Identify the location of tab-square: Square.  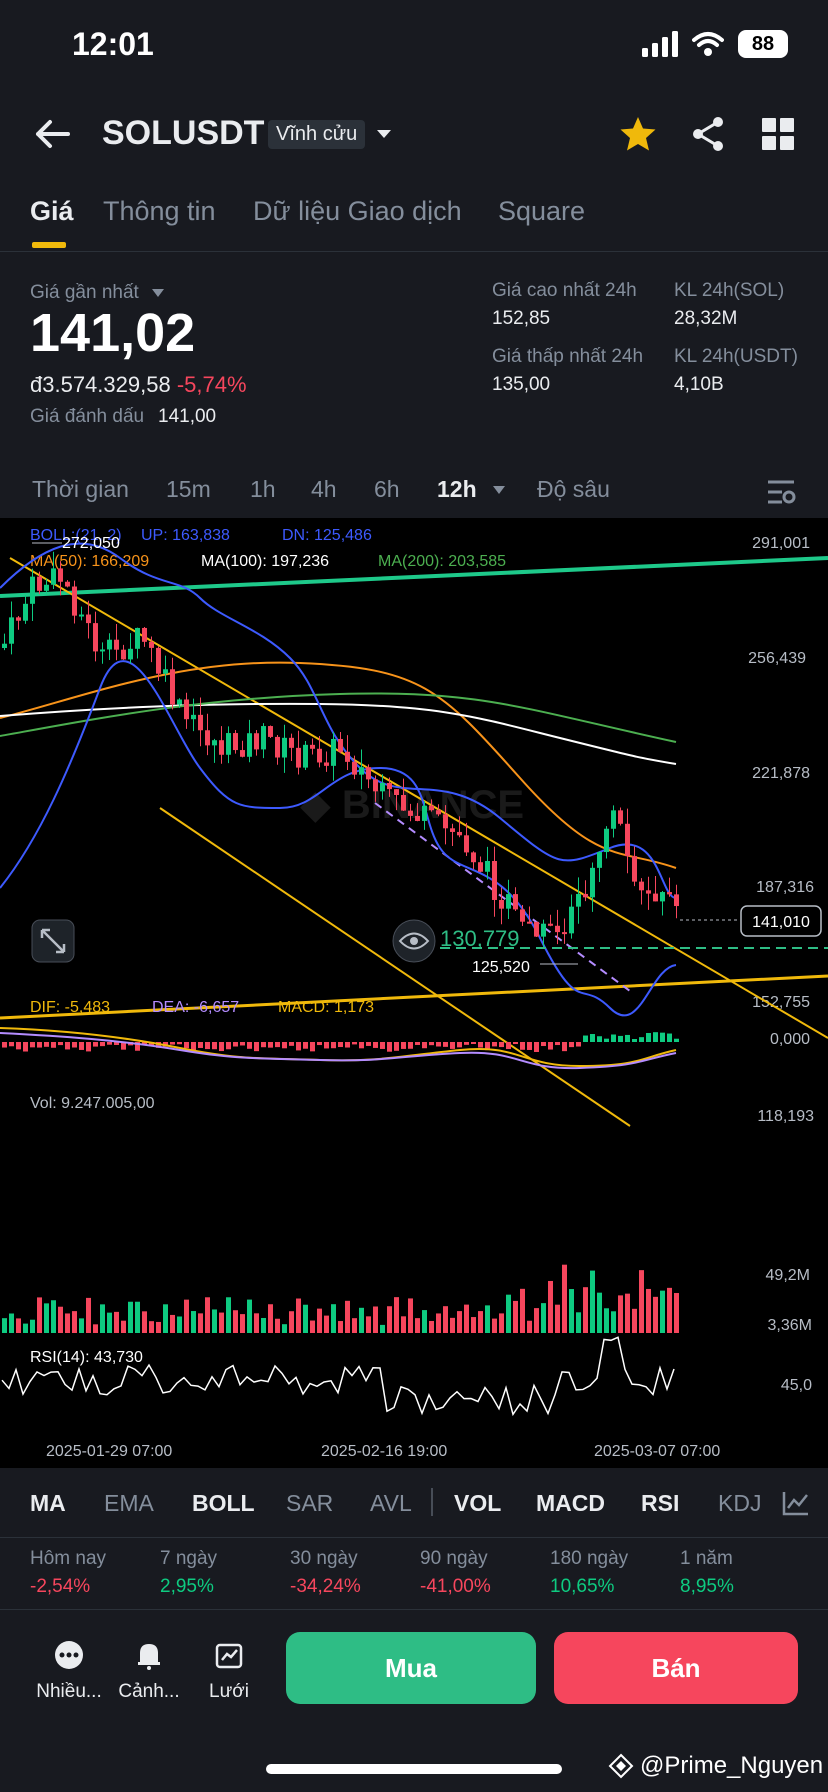
(541, 211).